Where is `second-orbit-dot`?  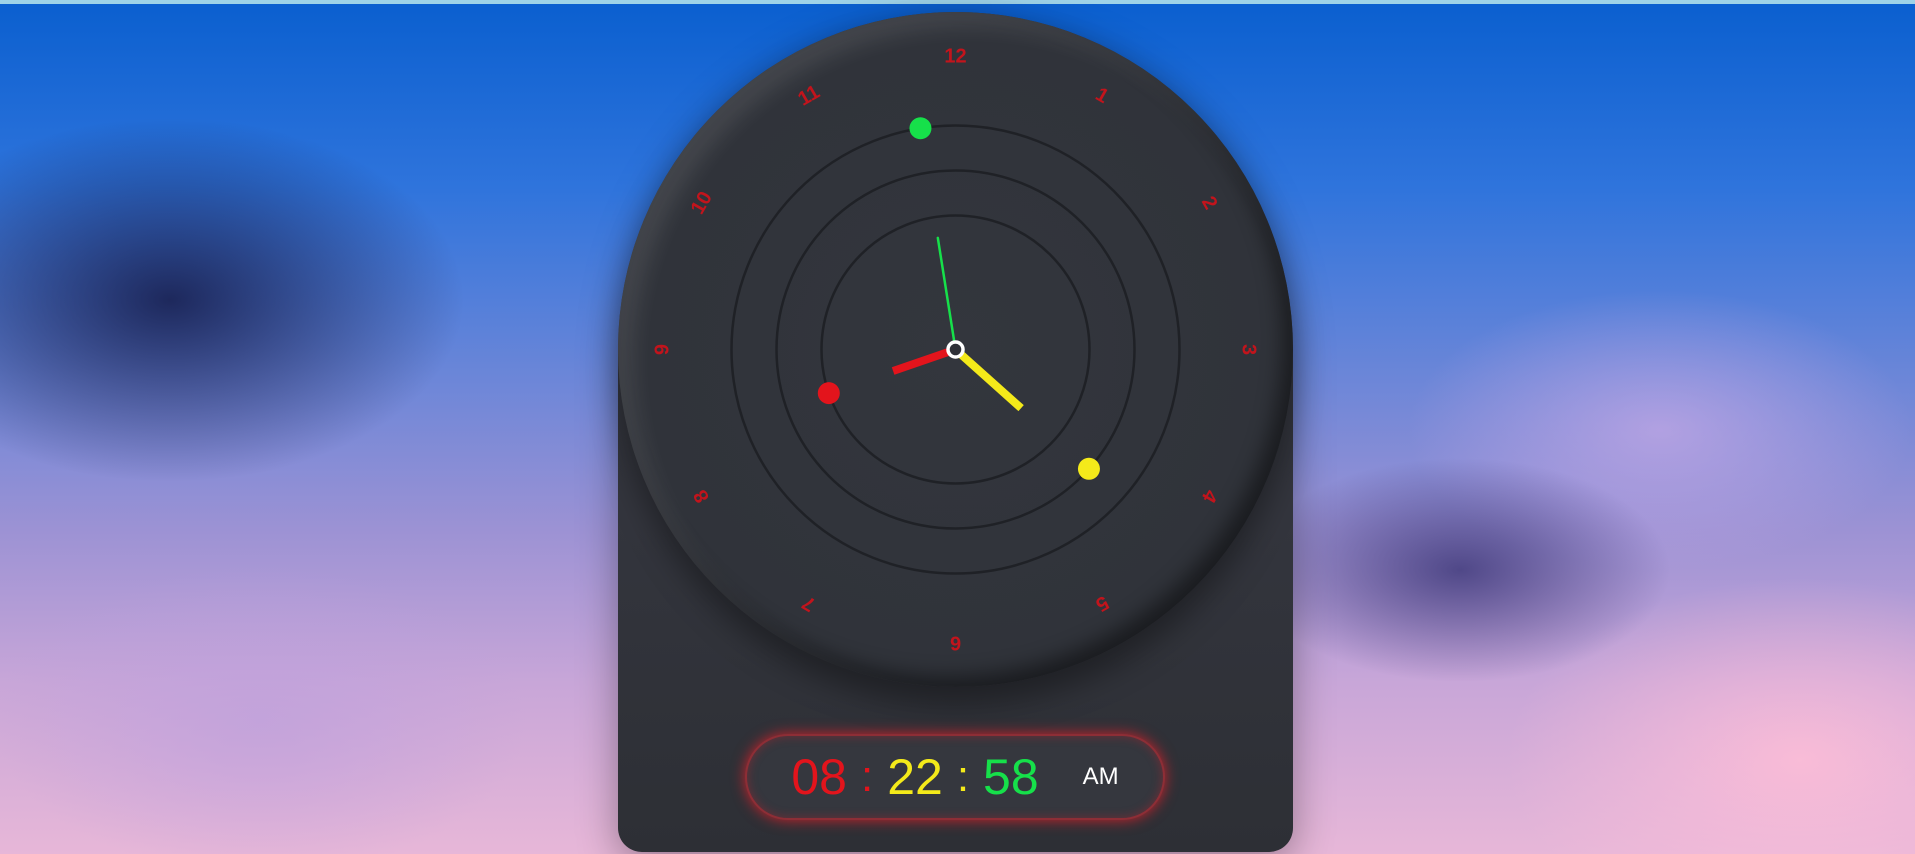
second-orbit-dot is located at coordinates (920, 128).